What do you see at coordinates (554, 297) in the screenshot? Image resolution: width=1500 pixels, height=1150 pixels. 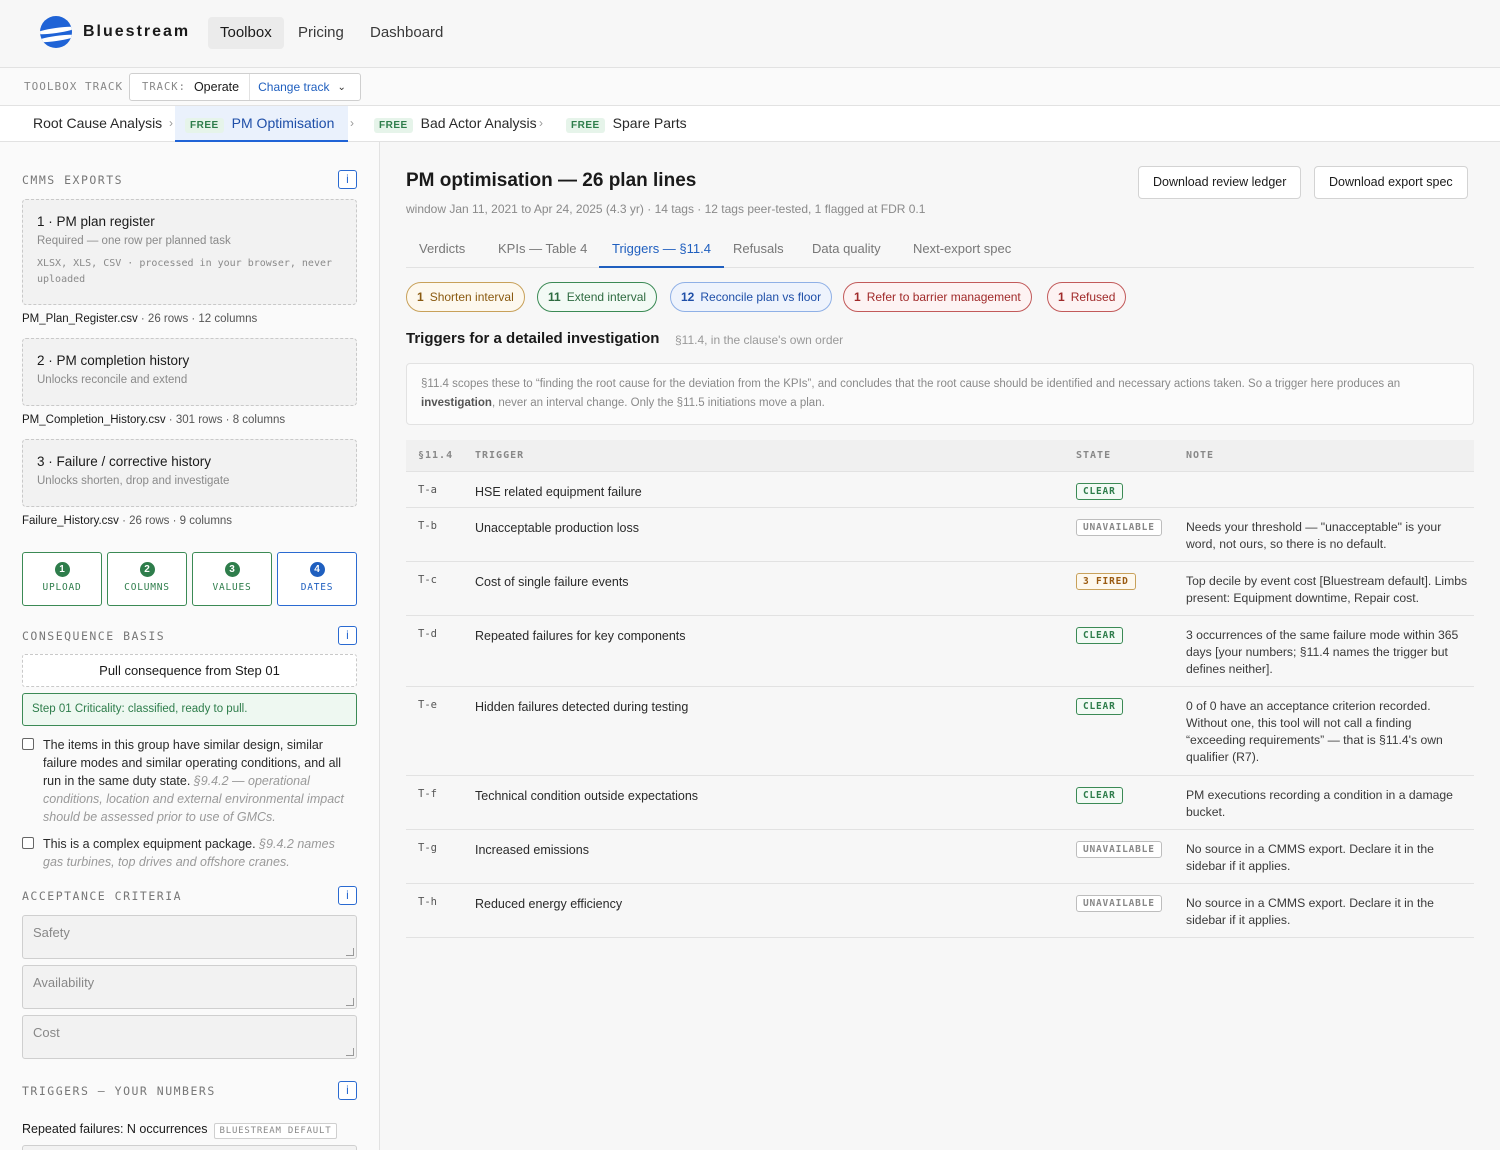 I see `pill-count: 11` at bounding box center [554, 297].